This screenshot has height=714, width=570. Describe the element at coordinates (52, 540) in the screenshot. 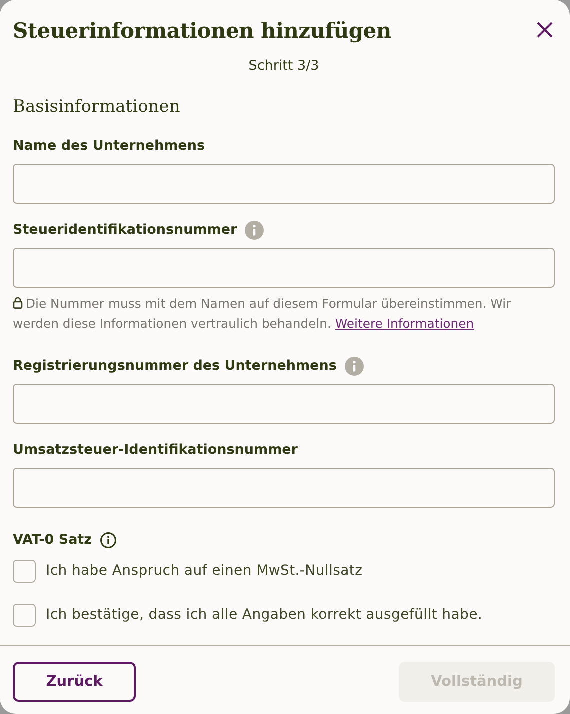

I see `field-label: VAT-0 Satz` at that location.